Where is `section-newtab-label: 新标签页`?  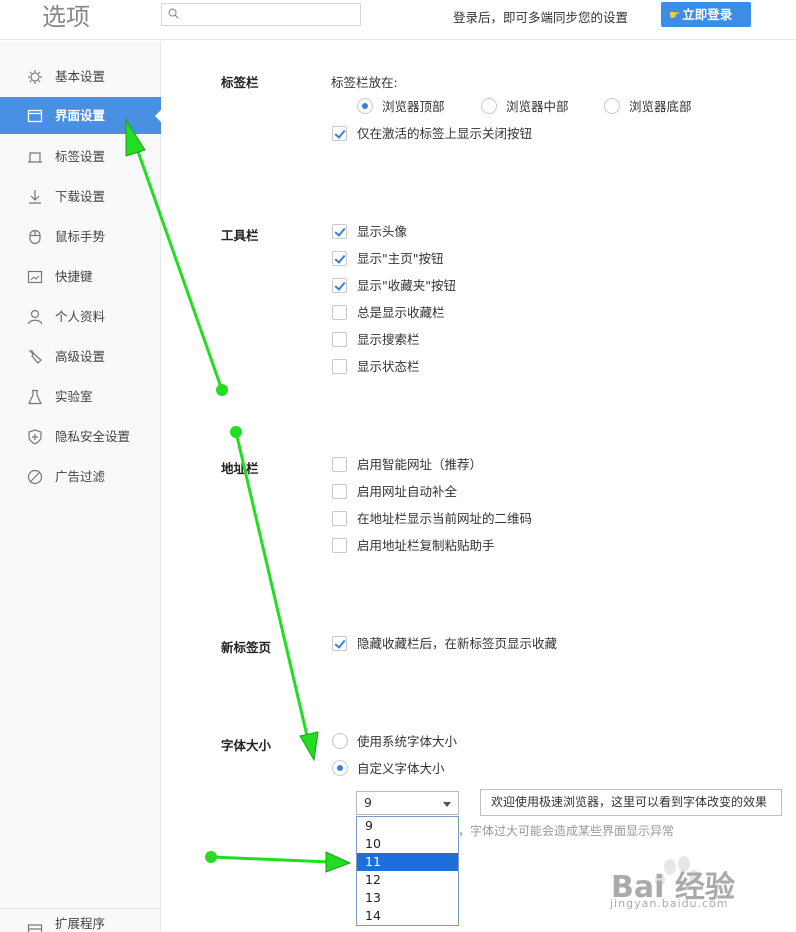
section-newtab-label: 新标签页 is located at coordinates (246, 647).